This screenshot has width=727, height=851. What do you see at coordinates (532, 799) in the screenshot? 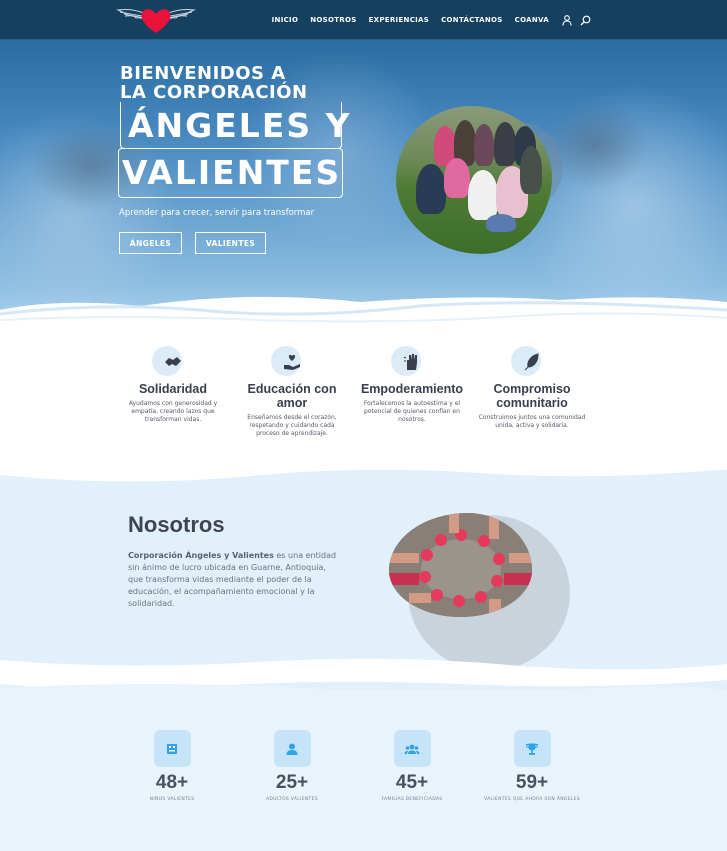
I see `stat-label: VALIENTES QUE AHORA SON ÁNGELES` at bounding box center [532, 799].